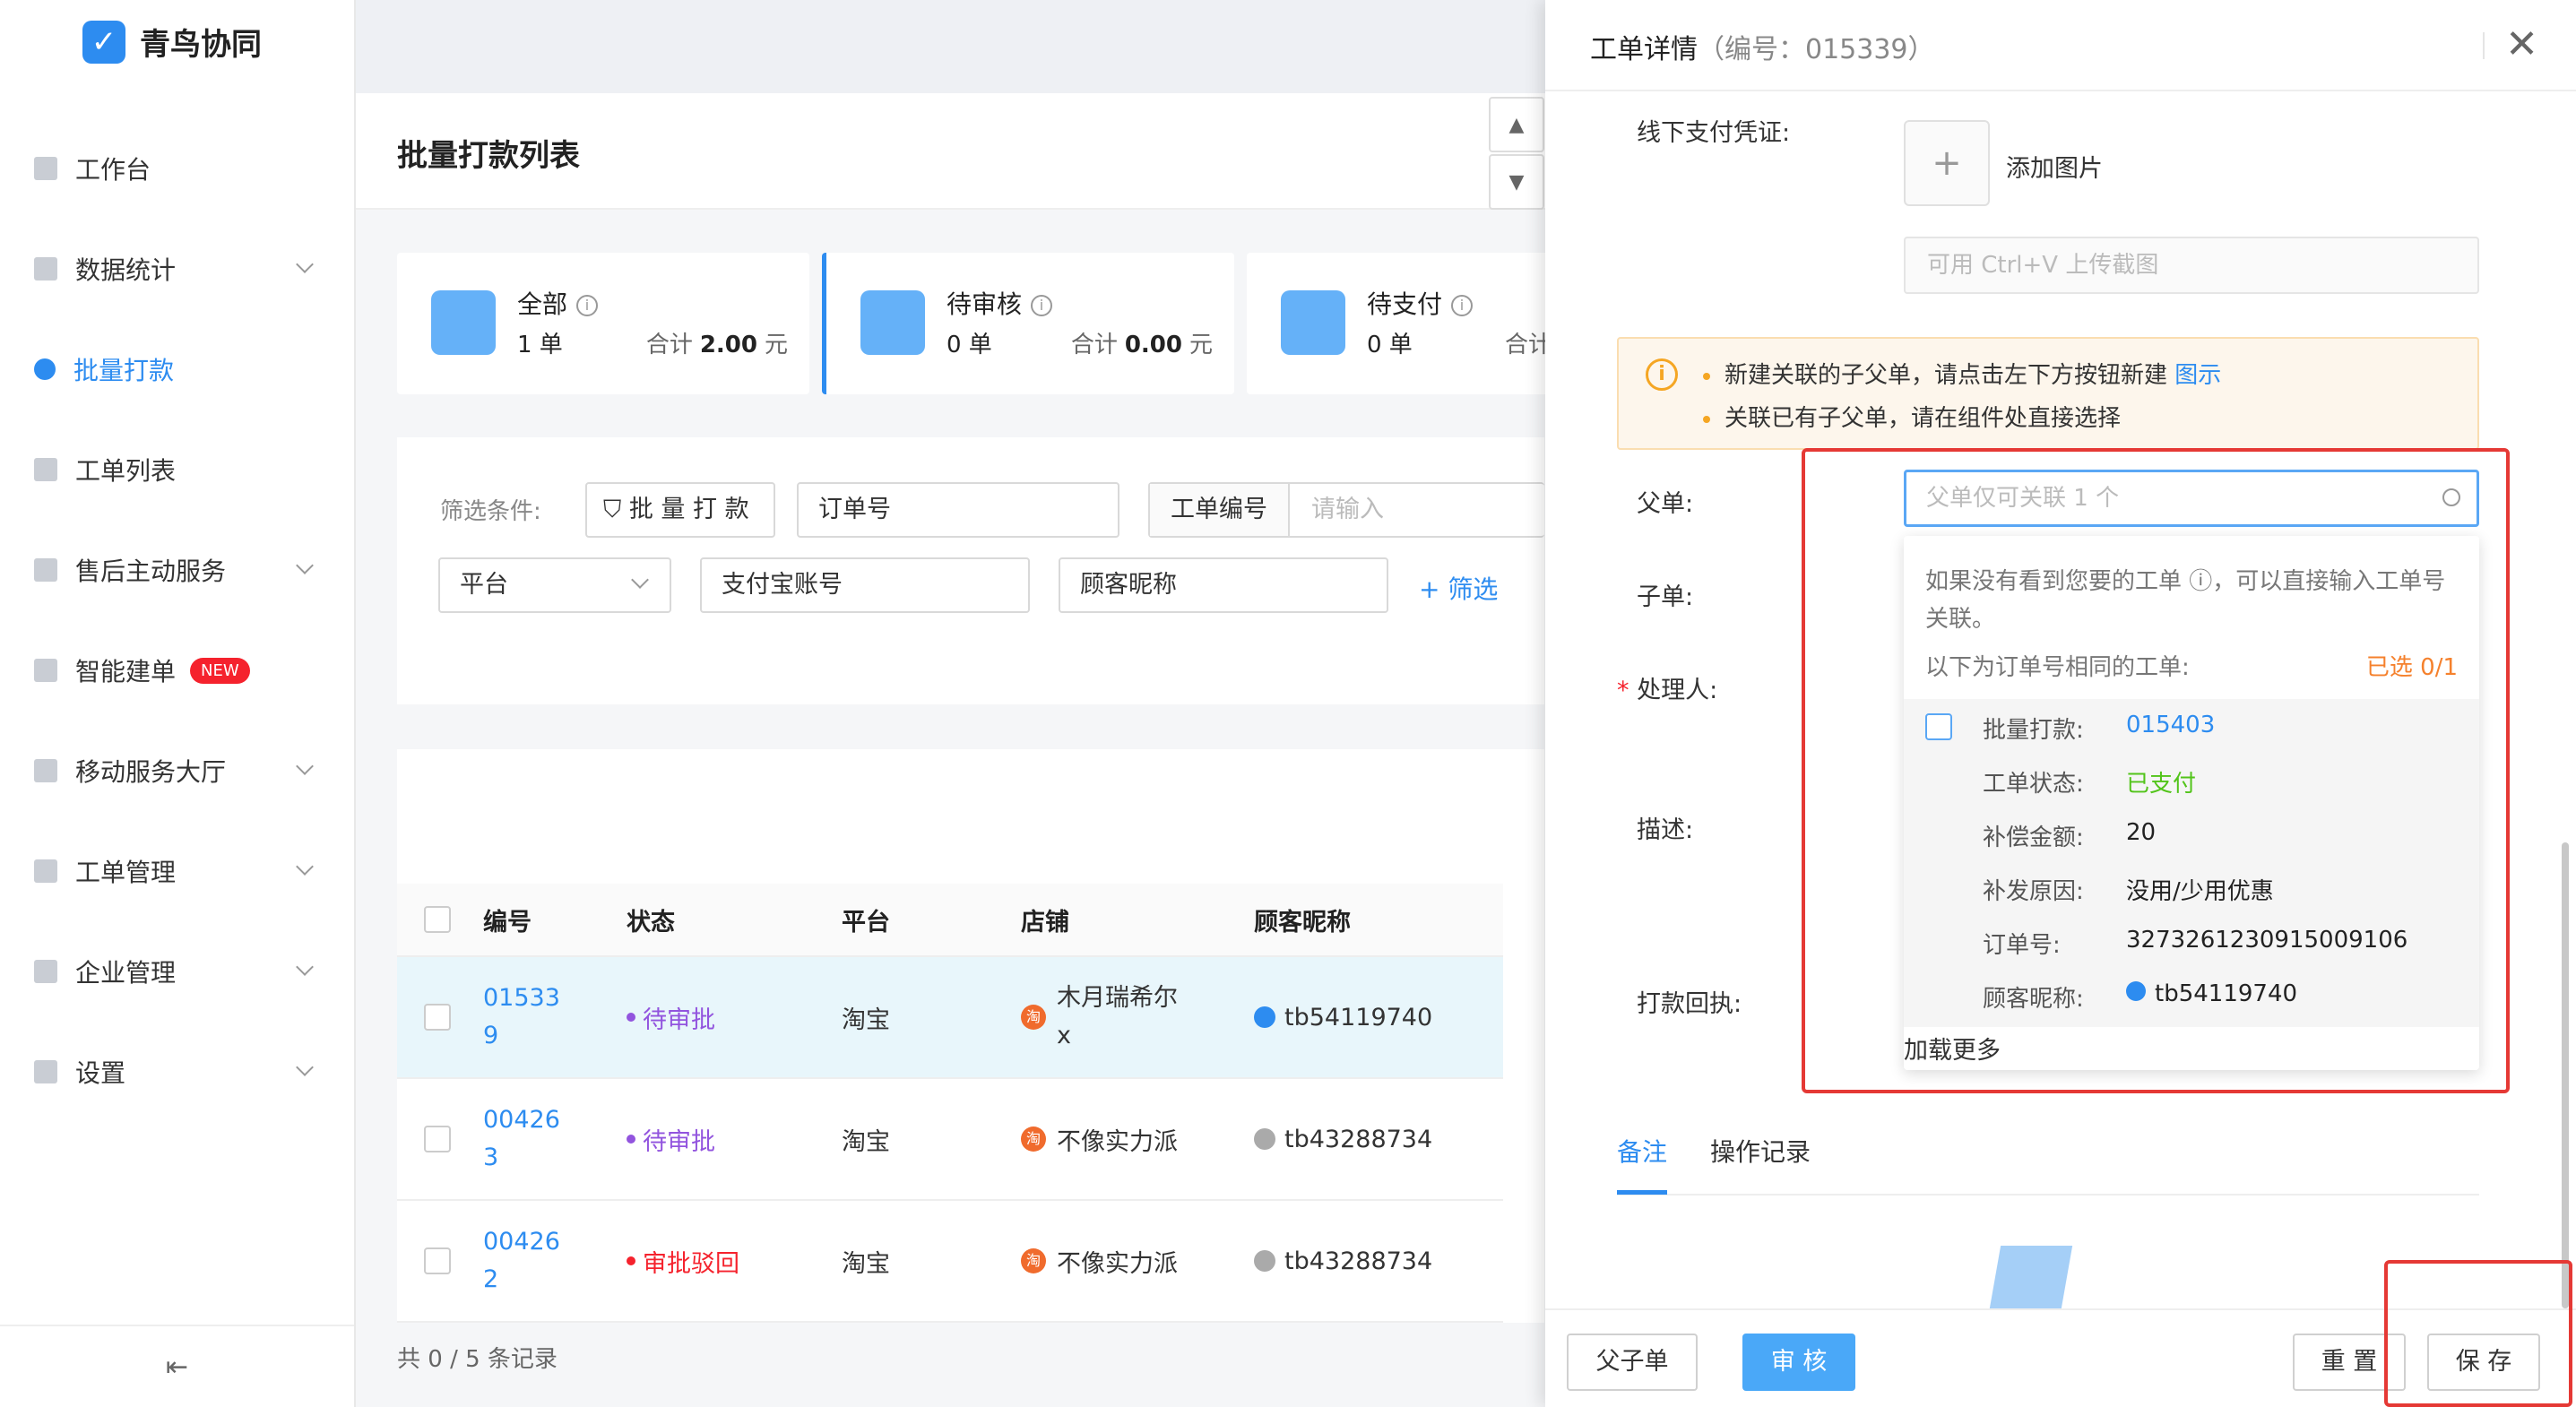 The image size is (2576, 1407). What do you see at coordinates (177, 1072) in the screenshot?
I see `sidebar-item-settings: 设置` at bounding box center [177, 1072].